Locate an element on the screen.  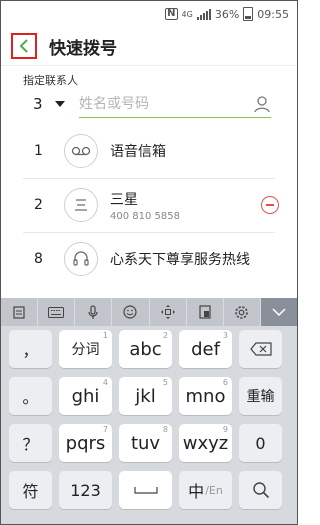
key-label: mno is located at coordinates (205, 396).